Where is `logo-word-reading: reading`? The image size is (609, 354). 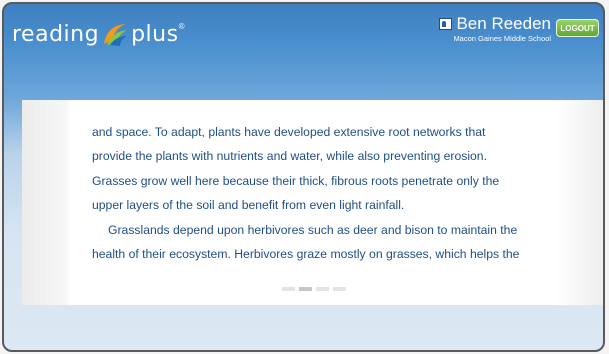
logo-word-reading: reading is located at coordinates (56, 34).